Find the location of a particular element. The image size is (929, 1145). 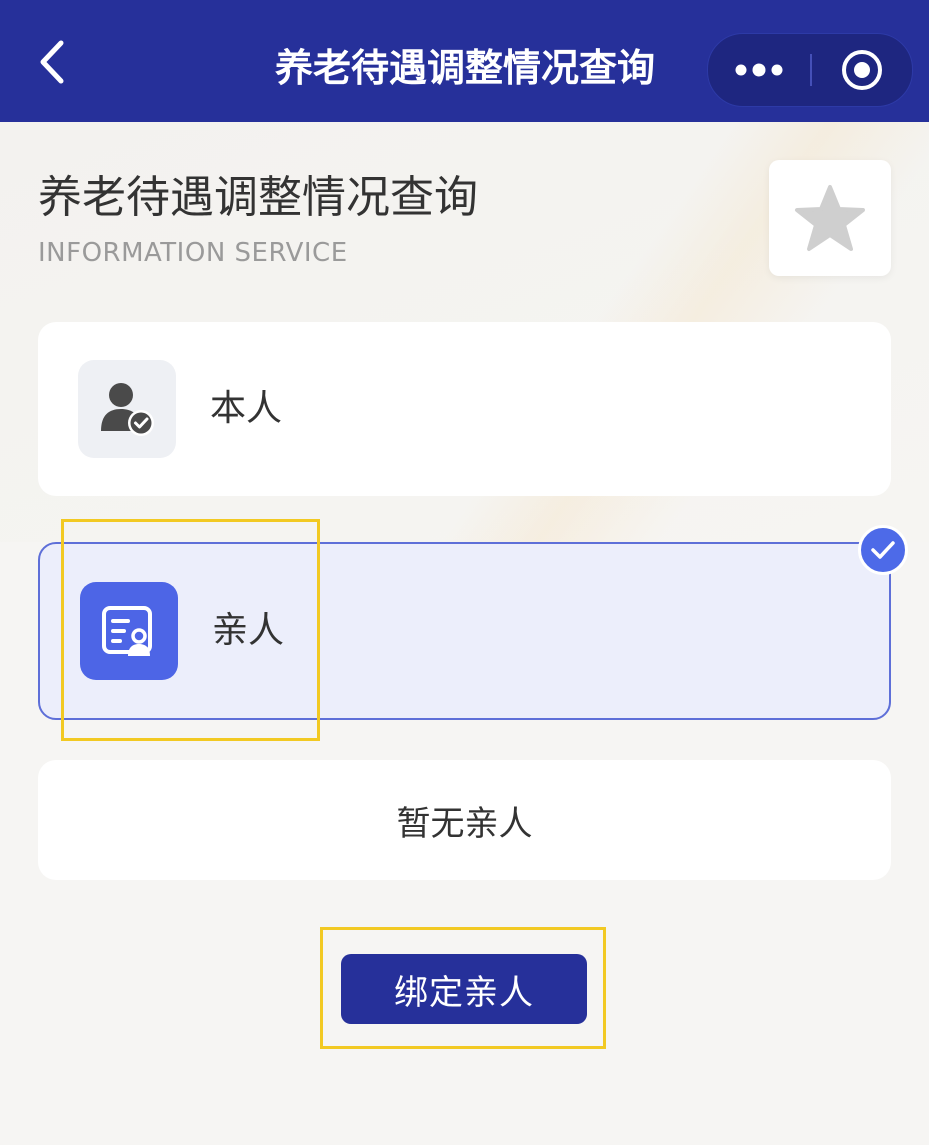

chevron-left-icon is located at coordinates (52, 62).